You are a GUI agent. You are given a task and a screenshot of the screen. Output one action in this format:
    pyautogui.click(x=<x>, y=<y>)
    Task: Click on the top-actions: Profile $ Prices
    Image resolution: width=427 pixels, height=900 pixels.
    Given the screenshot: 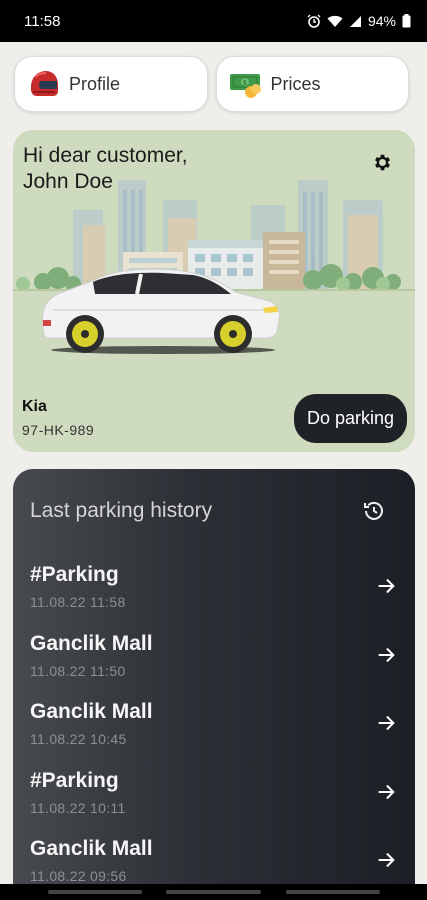 What is the action you would take?
    pyautogui.click(x=211, y=84)
    